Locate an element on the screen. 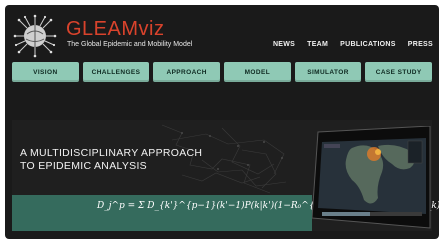  brand-title: GLEAMviz is located at coordinates (115, 29).